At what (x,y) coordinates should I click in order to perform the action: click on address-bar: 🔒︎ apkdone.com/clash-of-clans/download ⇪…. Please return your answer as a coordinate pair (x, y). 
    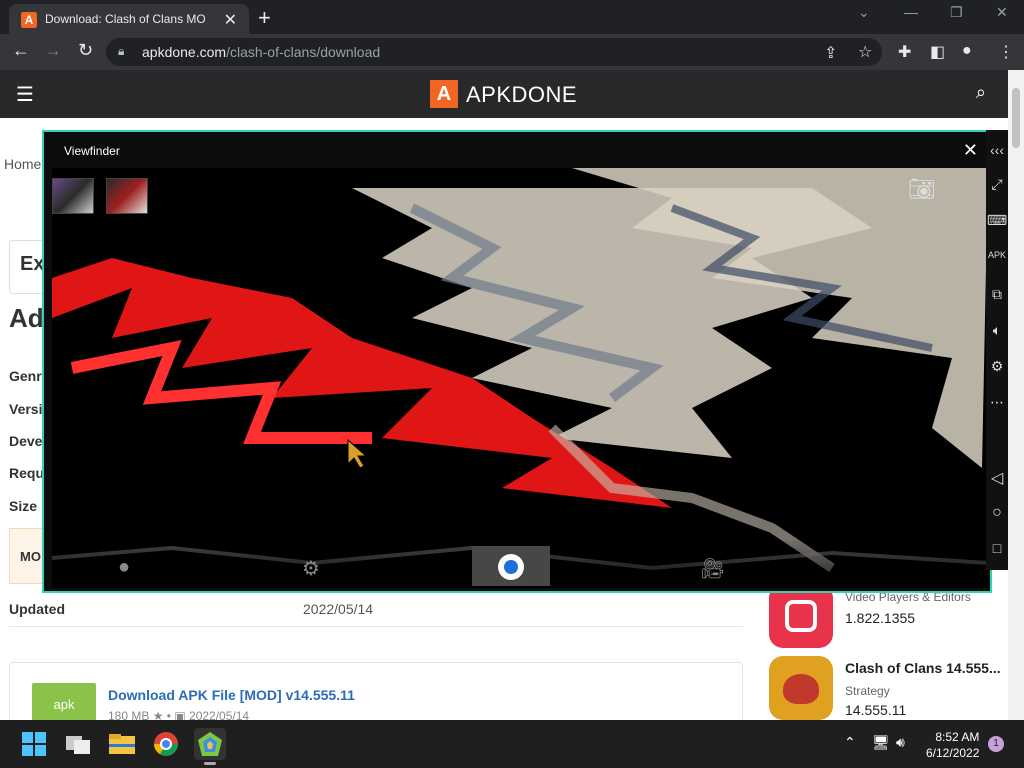
    Looking at the image, I should click on (494, 52).